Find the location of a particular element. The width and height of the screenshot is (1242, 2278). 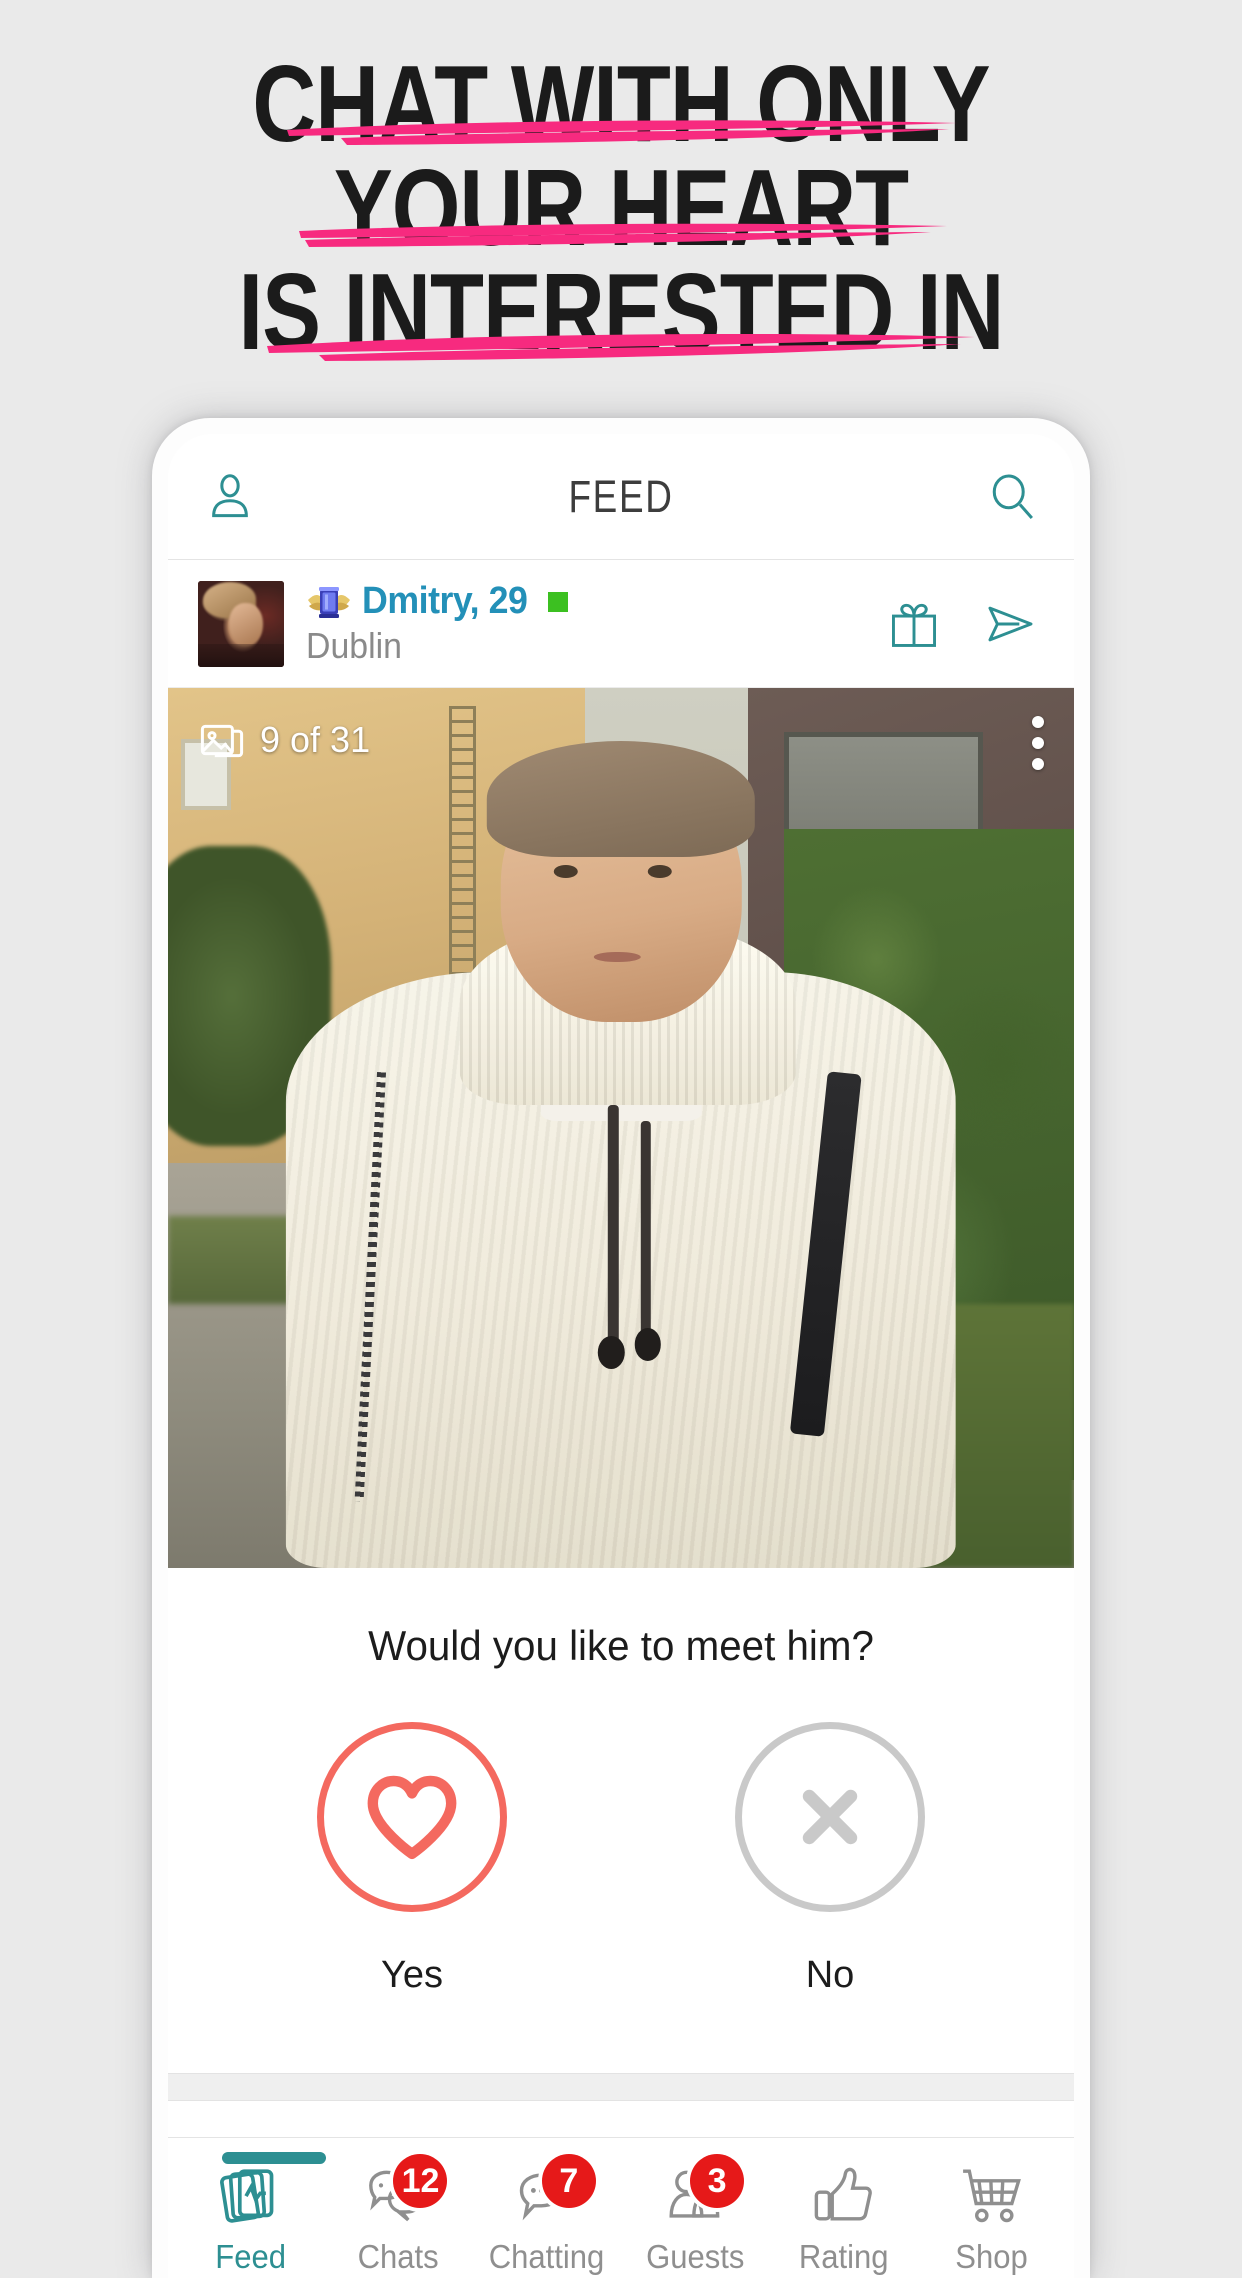

page-title: FEED is located at coordinates (621, 496).